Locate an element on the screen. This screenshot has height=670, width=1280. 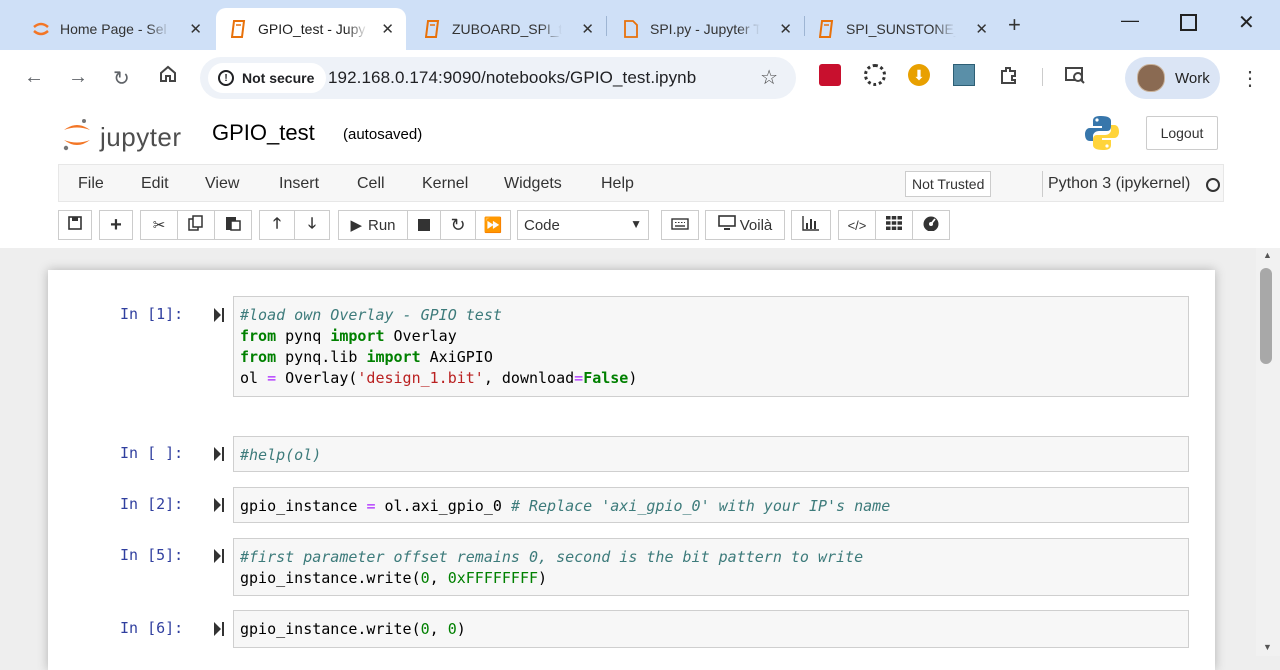
menu-insert: Insert is located at coordinates (299, 184).